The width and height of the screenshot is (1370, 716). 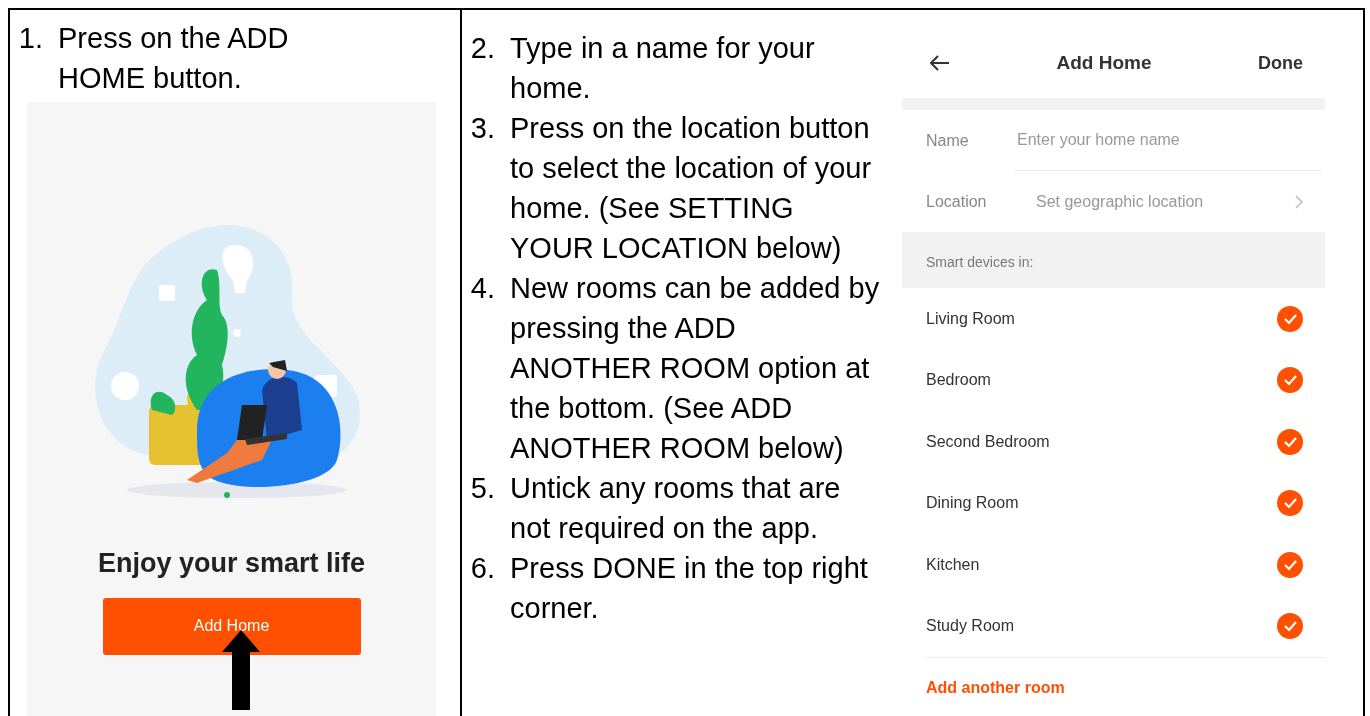 I want to click on step-number: 3., so click(x=482, y=128).